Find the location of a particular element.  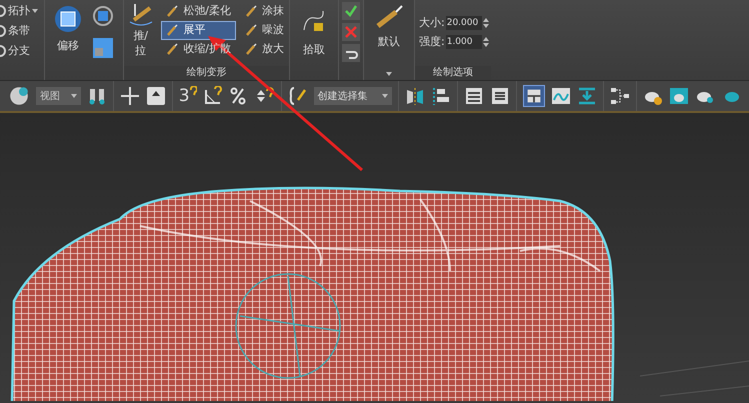

angle-snap-icon is located at coordinates (212, 96).